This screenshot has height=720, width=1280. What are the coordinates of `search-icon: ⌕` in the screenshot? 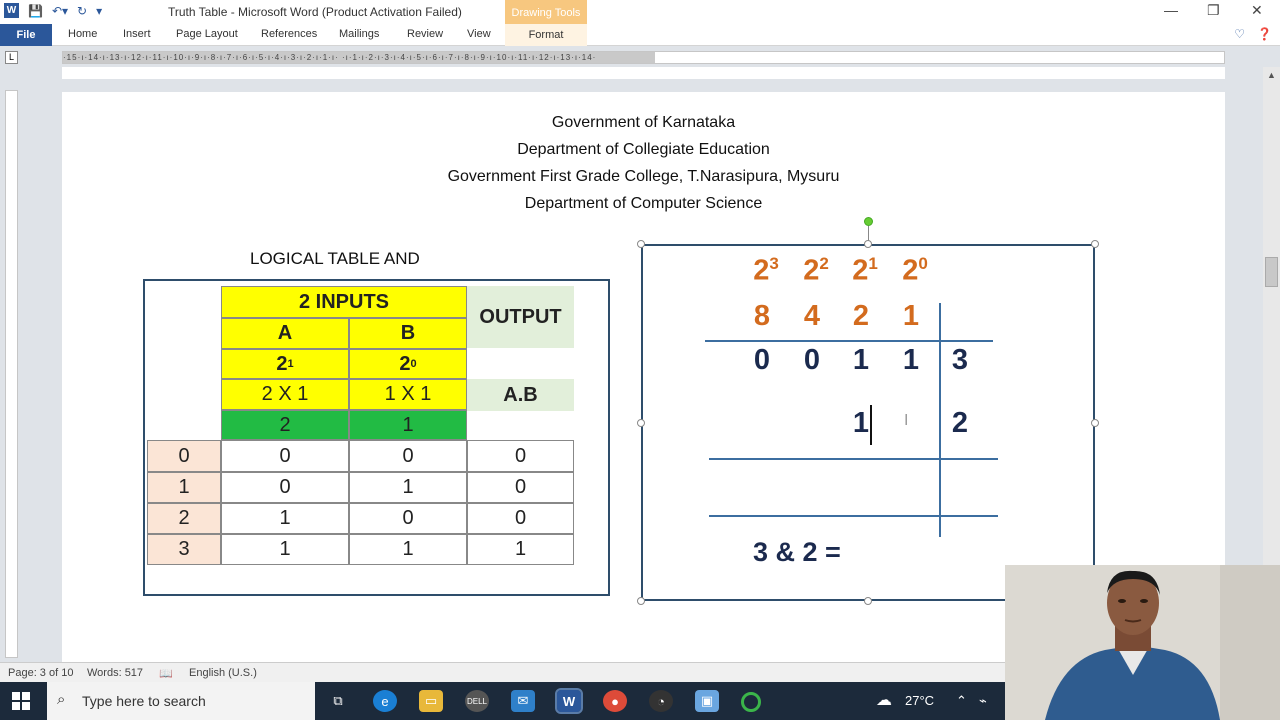 It's located at (61, 699).